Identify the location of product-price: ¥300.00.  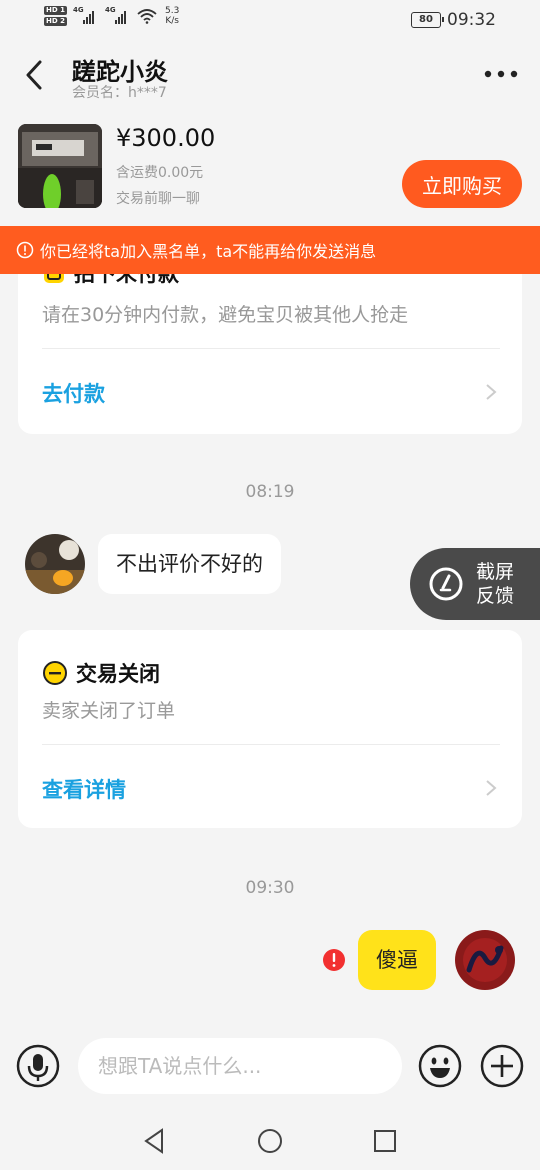
(166, 138).